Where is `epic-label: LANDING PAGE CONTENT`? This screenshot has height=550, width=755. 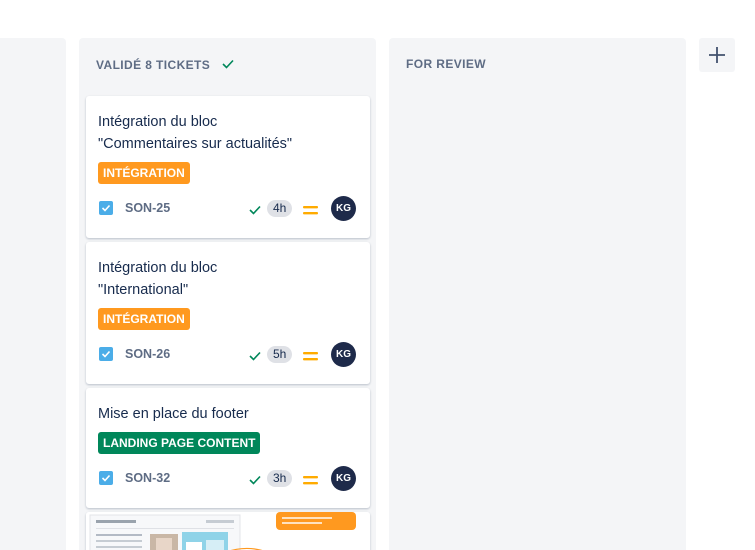
epic-label: LANDING PAGE CONTENT is located at coordinates (179, 443).